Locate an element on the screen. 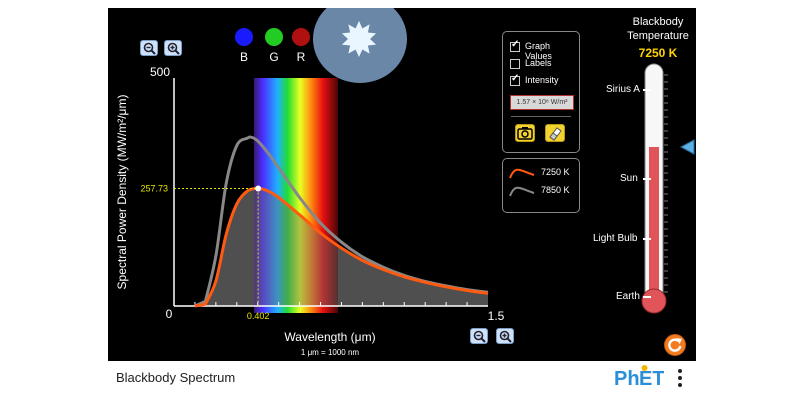 The width and height of the screenshot is (800, 400). zoom-out-horizontal-button is located at coordinates (479, 336).